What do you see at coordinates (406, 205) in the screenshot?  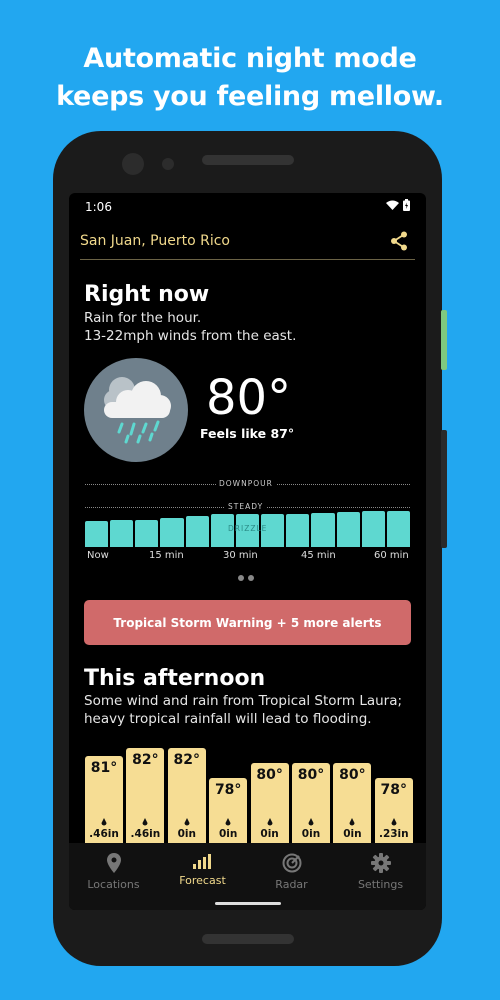 I see `battery-icon` at bounding box center [406, 205].